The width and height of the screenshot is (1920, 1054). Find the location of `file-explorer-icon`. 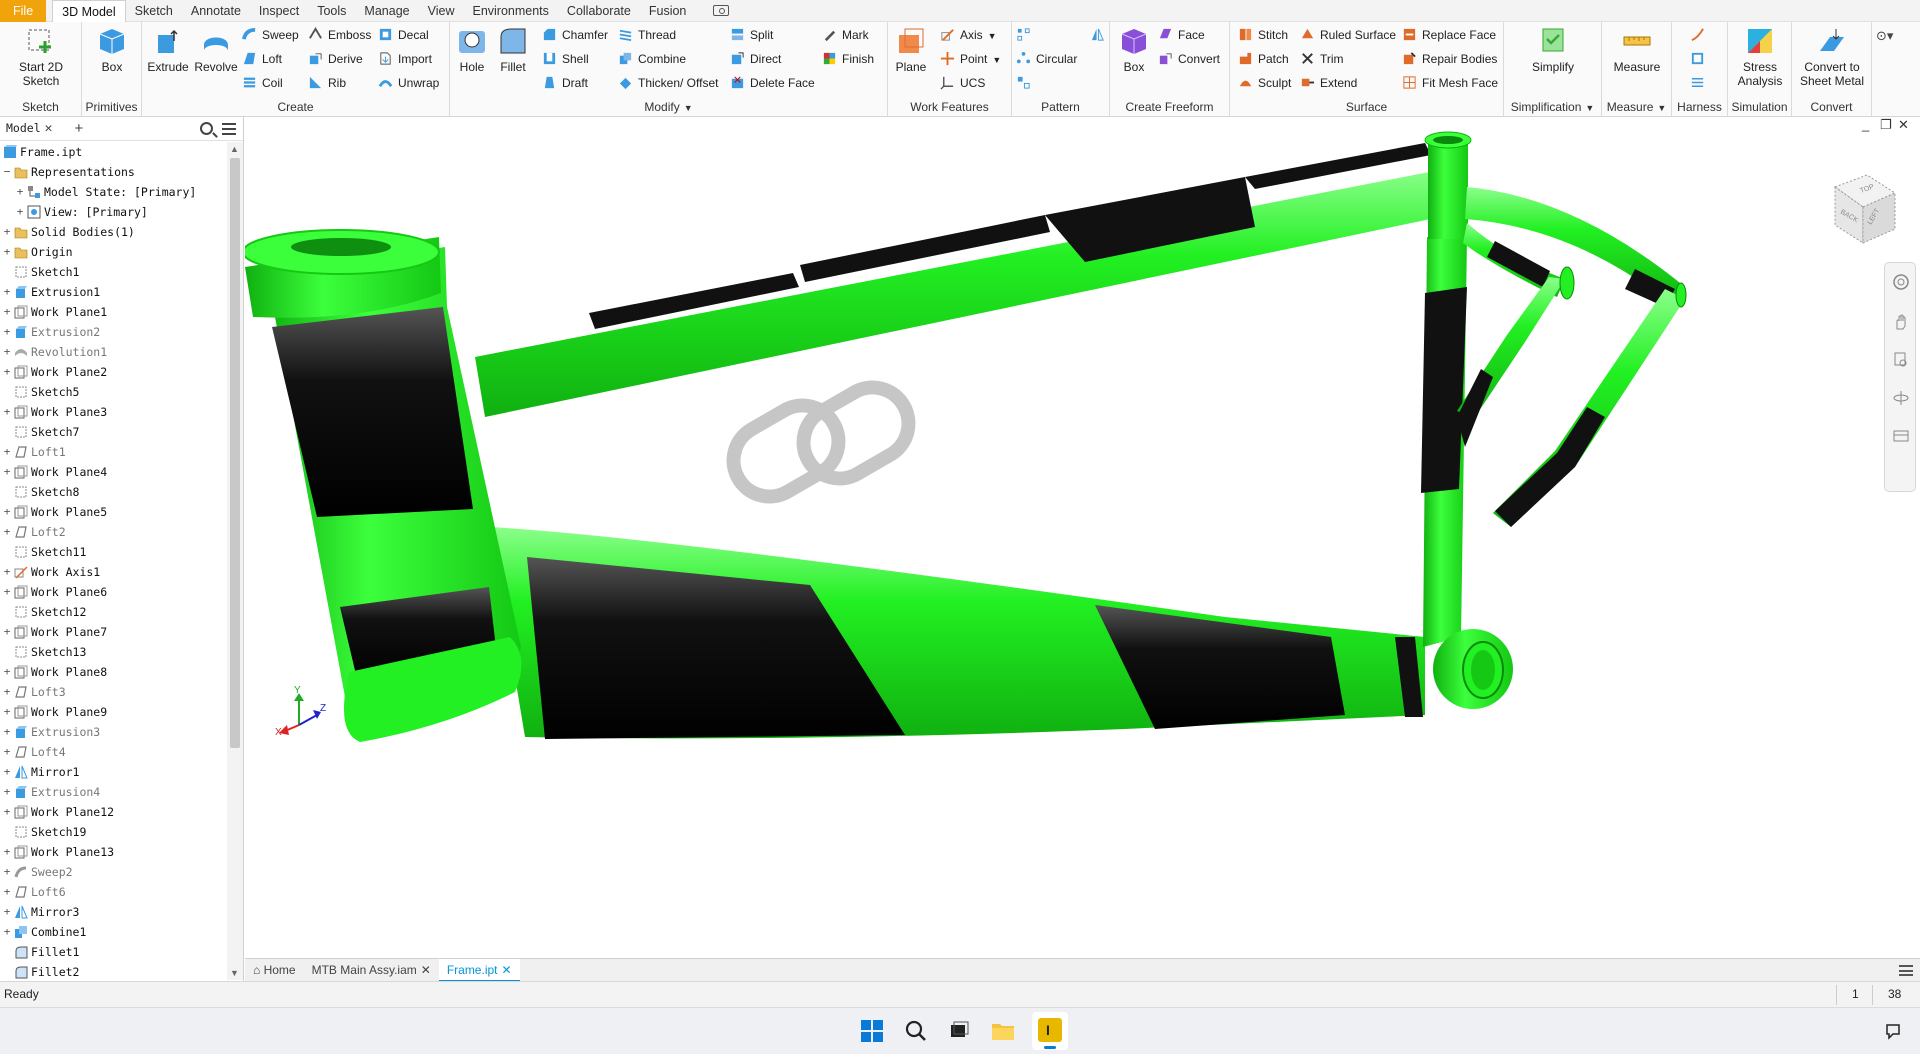

file-explorer-icon is located at coordinates (1003, 1031).